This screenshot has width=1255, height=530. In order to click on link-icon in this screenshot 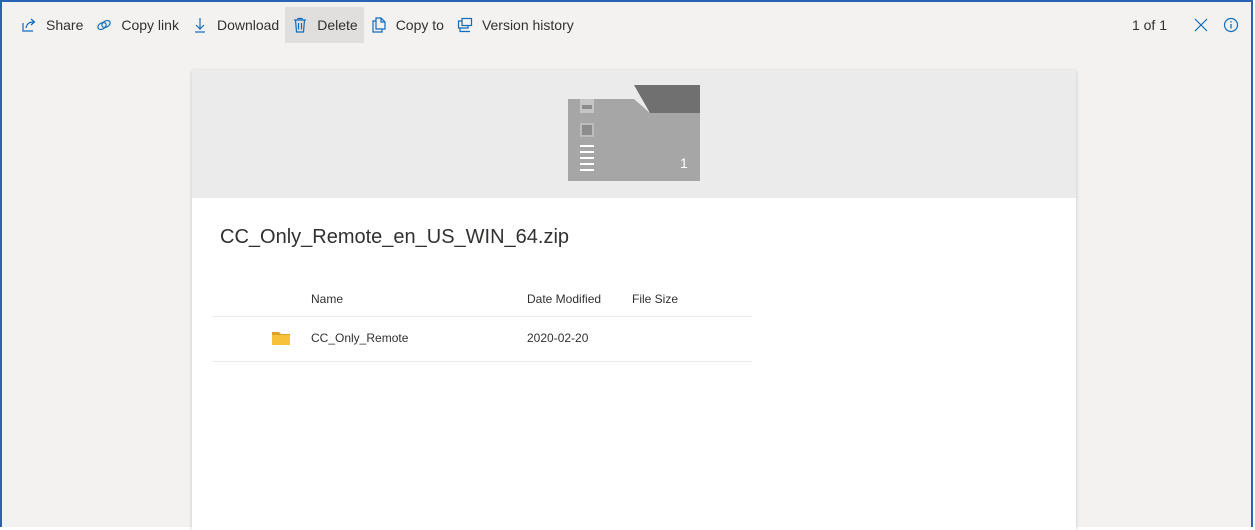, I will do `click(104, 25)`.